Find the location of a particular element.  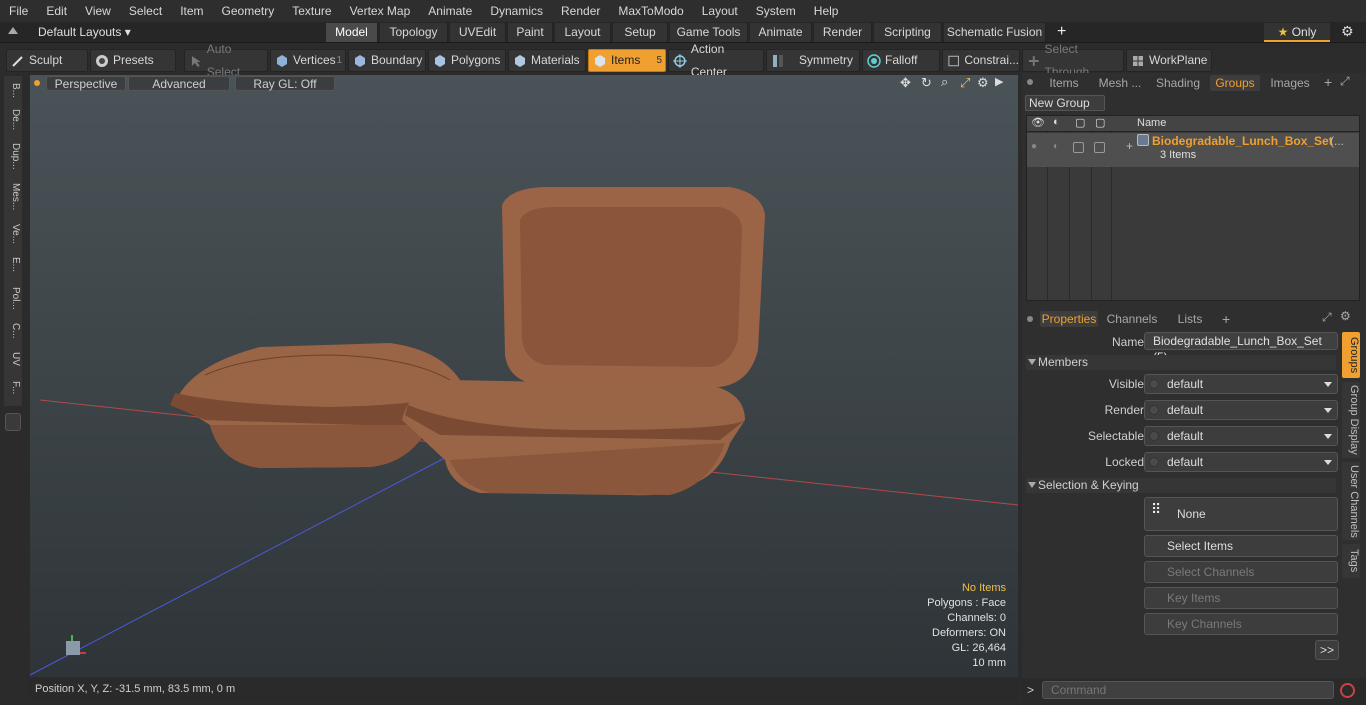

vtab-tags: Tags is located at coordinates (1351, 561).